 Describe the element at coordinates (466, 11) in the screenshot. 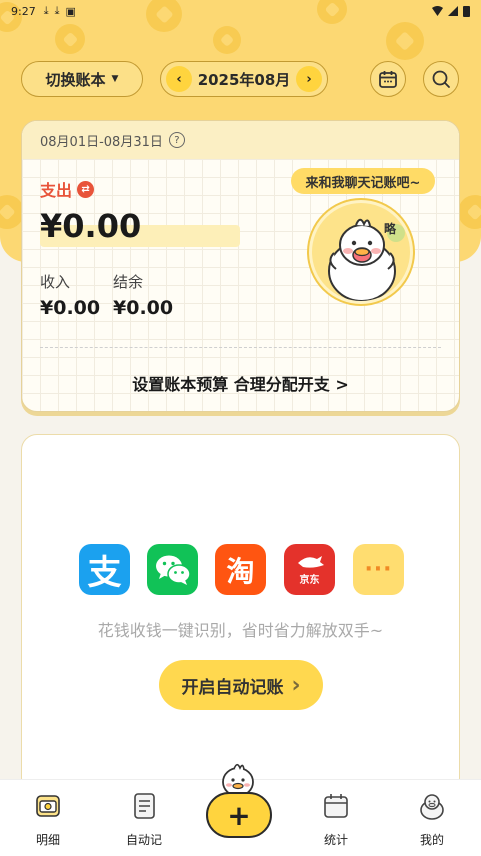

I see `battery-icon` at that location.